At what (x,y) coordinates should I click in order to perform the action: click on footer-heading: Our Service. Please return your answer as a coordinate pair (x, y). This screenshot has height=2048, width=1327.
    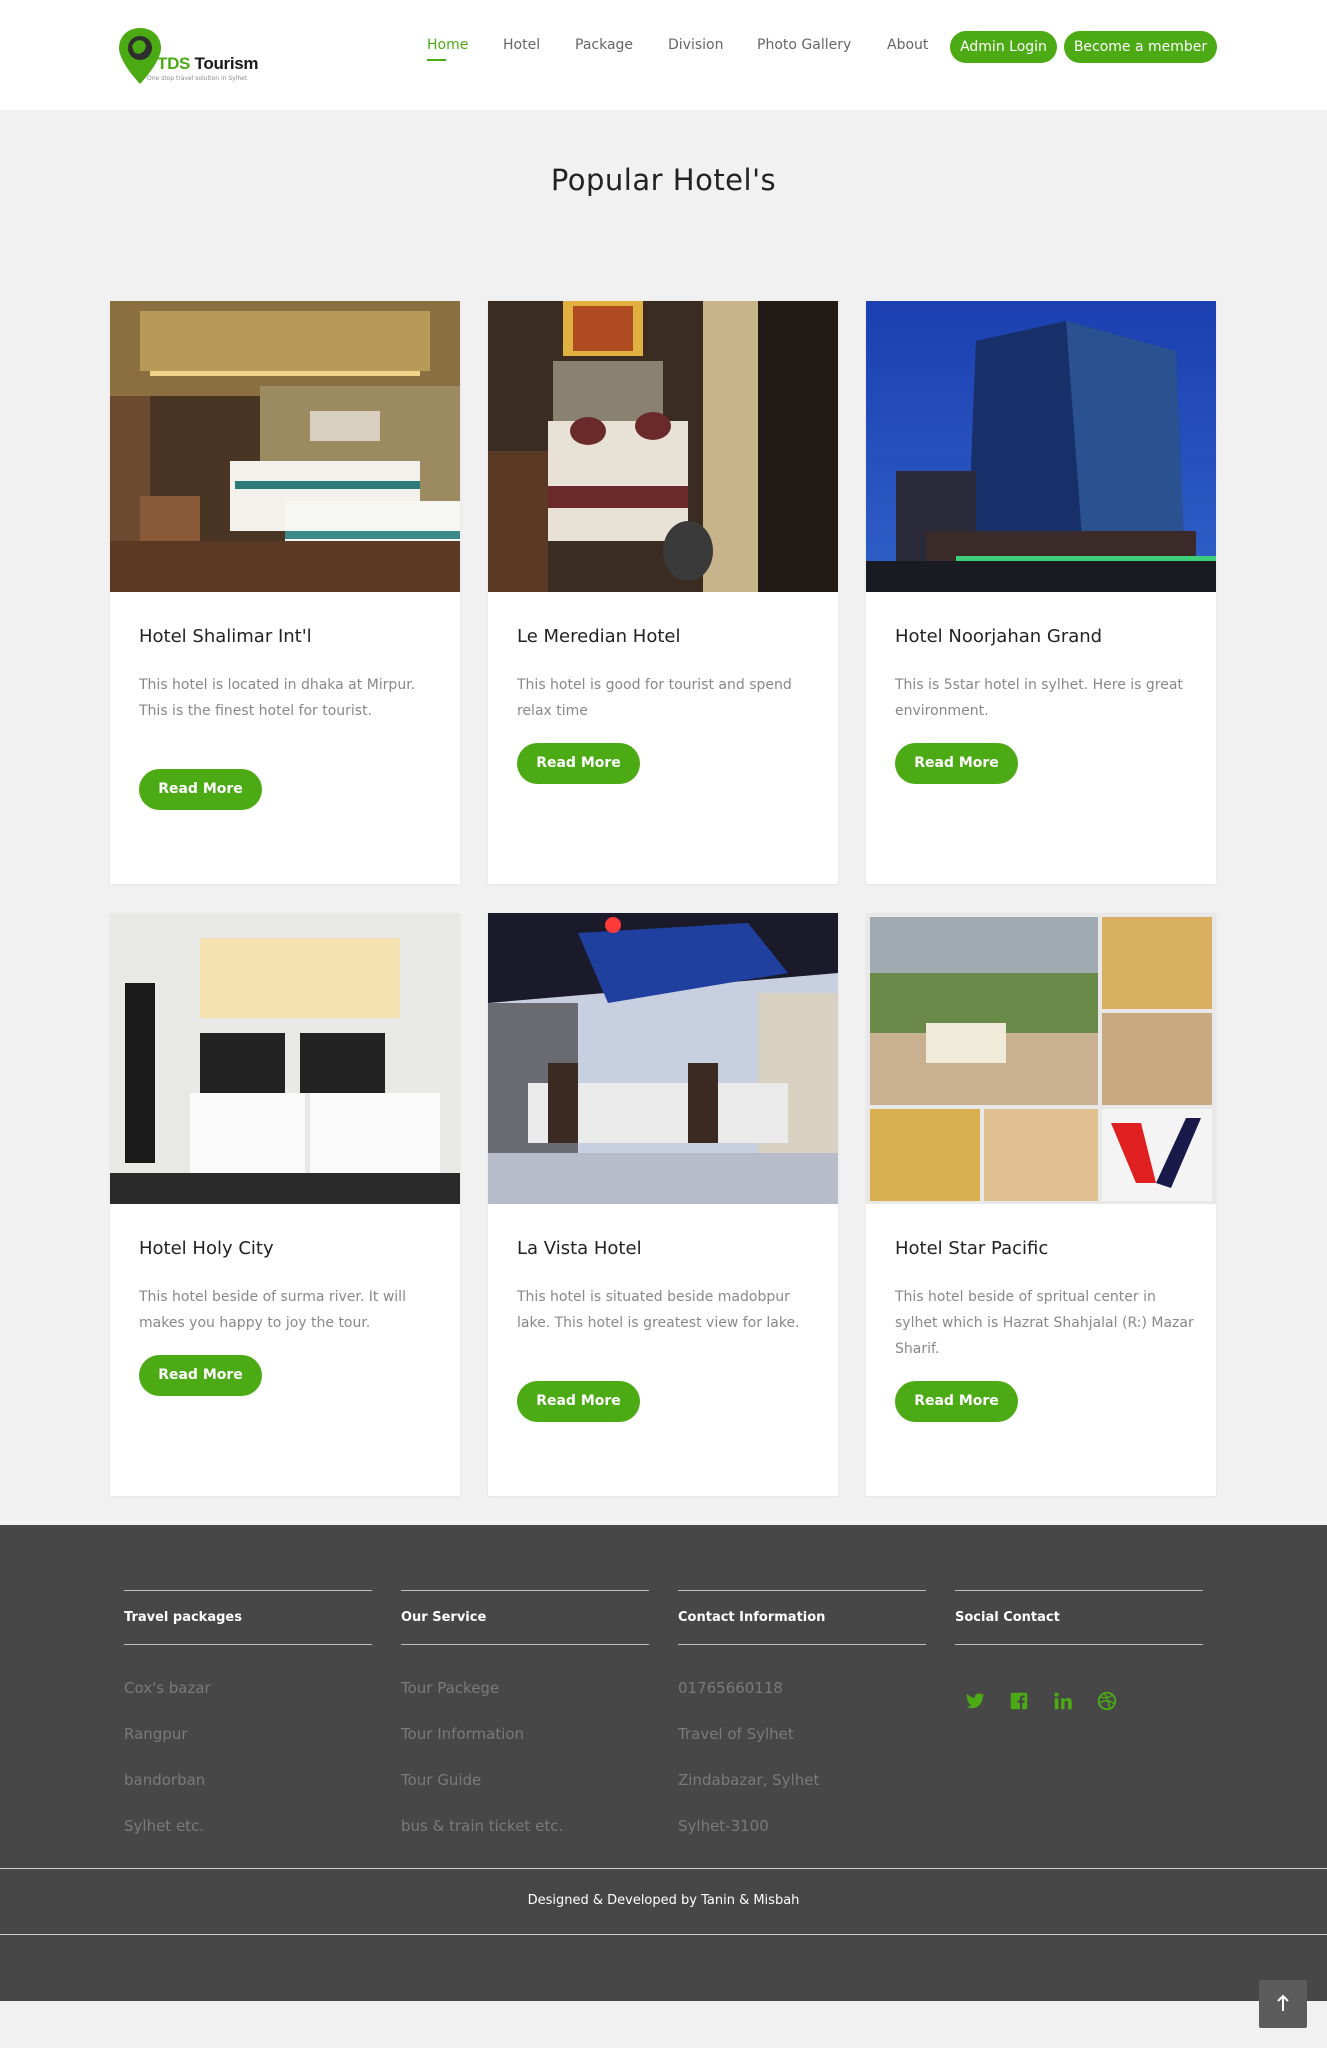
    Looking at the image, I should click on (444, 1617).